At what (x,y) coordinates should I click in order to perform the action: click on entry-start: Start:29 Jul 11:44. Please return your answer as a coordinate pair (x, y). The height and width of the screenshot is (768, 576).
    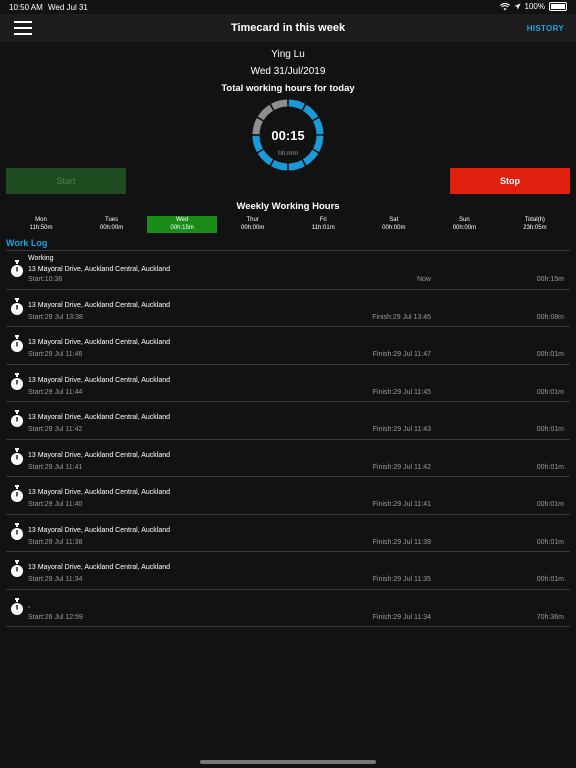
    Looking at the image, I should click on (55, 392).